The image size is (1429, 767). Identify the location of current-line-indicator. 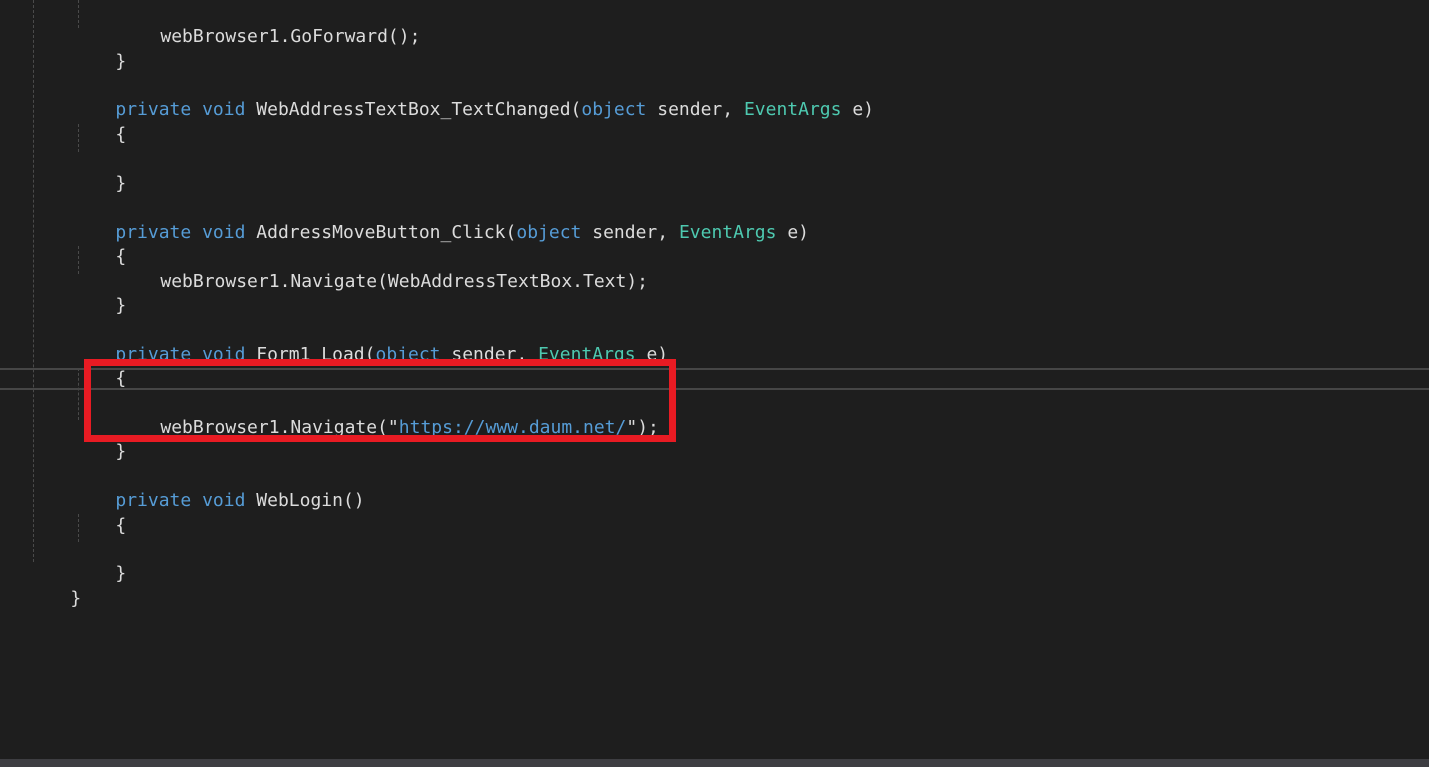
(714, 379).